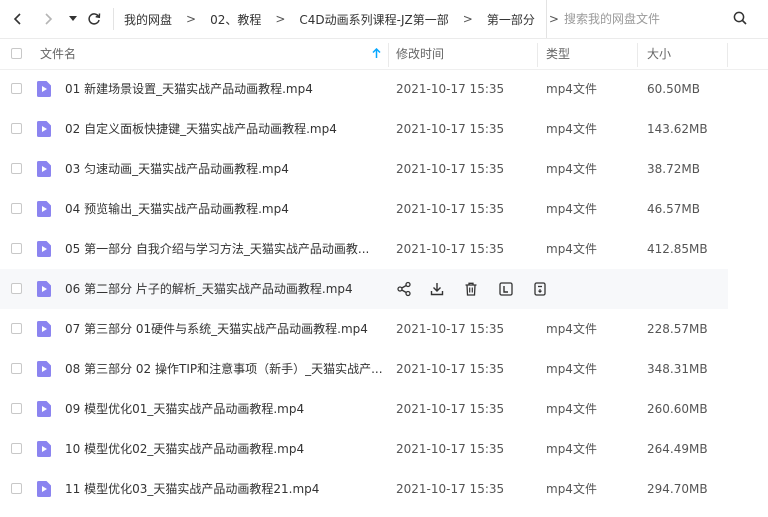  What do you see at coordinates (740, 19) in the screenshot?
I see `search-icon` at bounding box center [740, 19].